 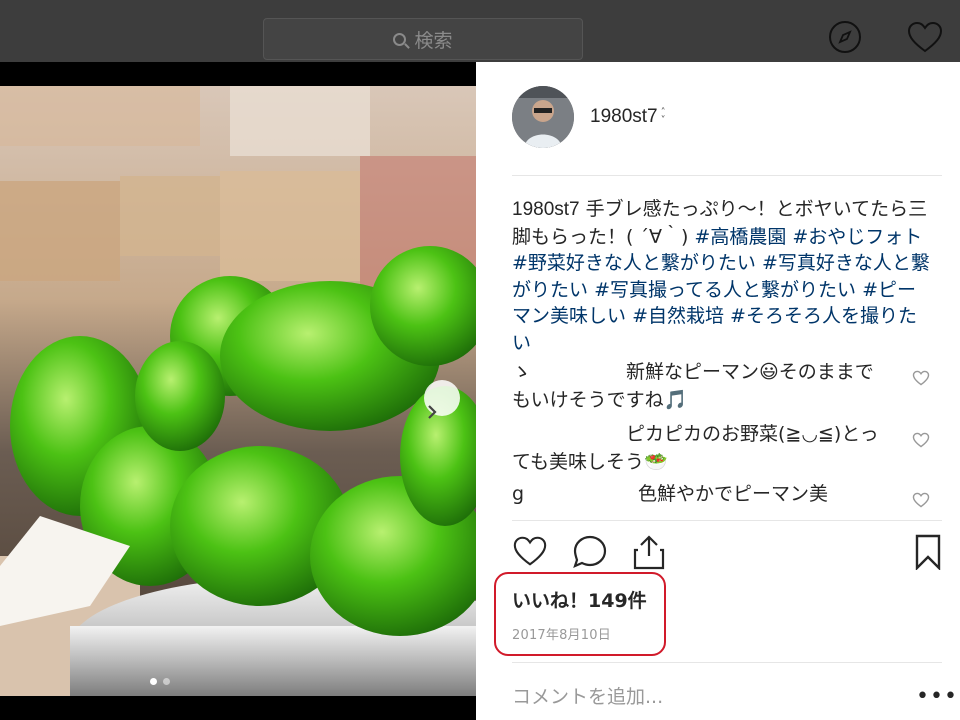 What do you see at coordinates (740, 237) in the screenshot?
I see `hashtag: #高橋農園` at bounding box center [740, 237].